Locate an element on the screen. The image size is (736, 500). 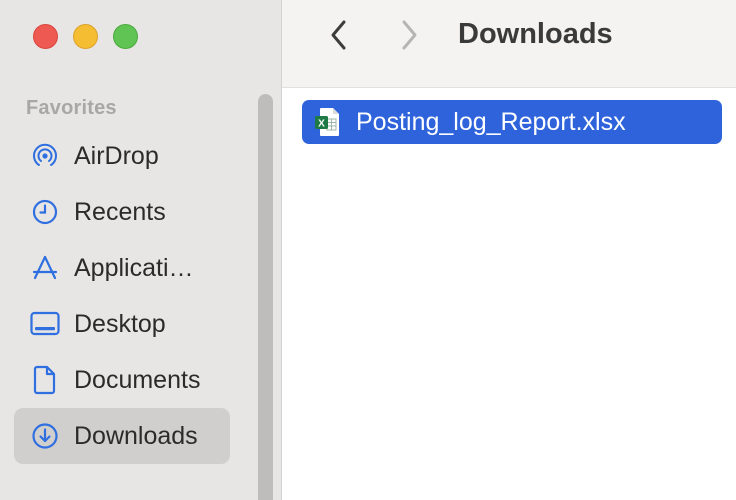
chevron-left-icon is located at coordinates (338, 35).